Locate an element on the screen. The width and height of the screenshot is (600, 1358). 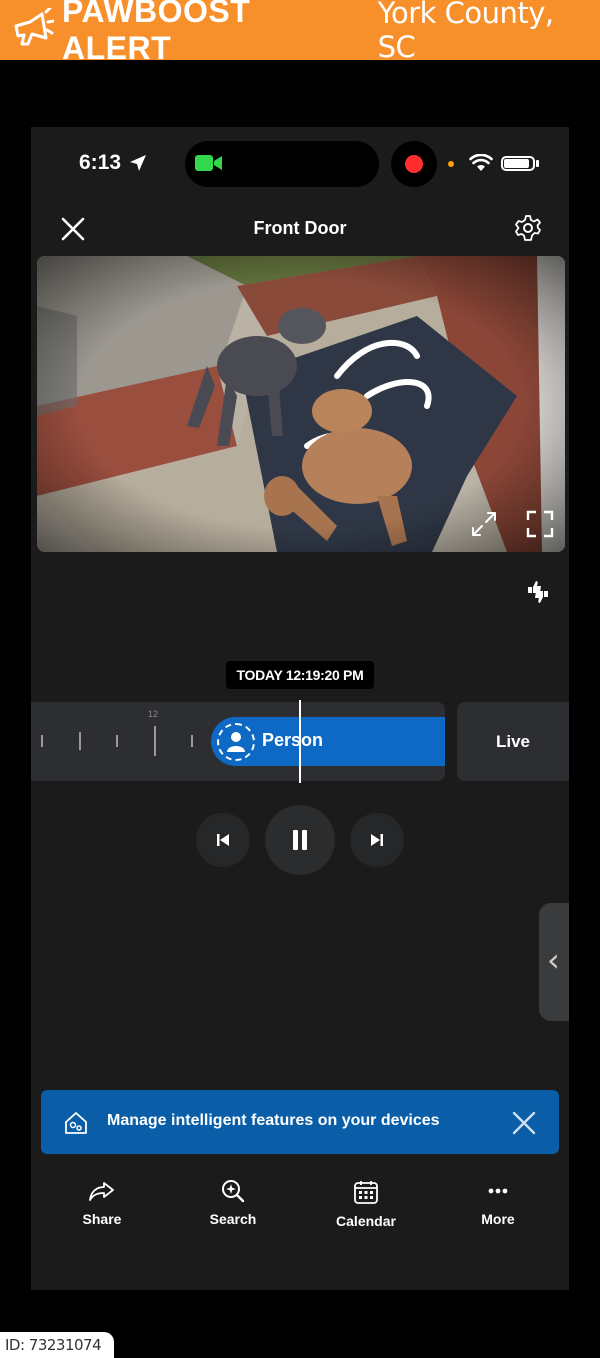
skip-previous-button is located at coordinates (223, 840).